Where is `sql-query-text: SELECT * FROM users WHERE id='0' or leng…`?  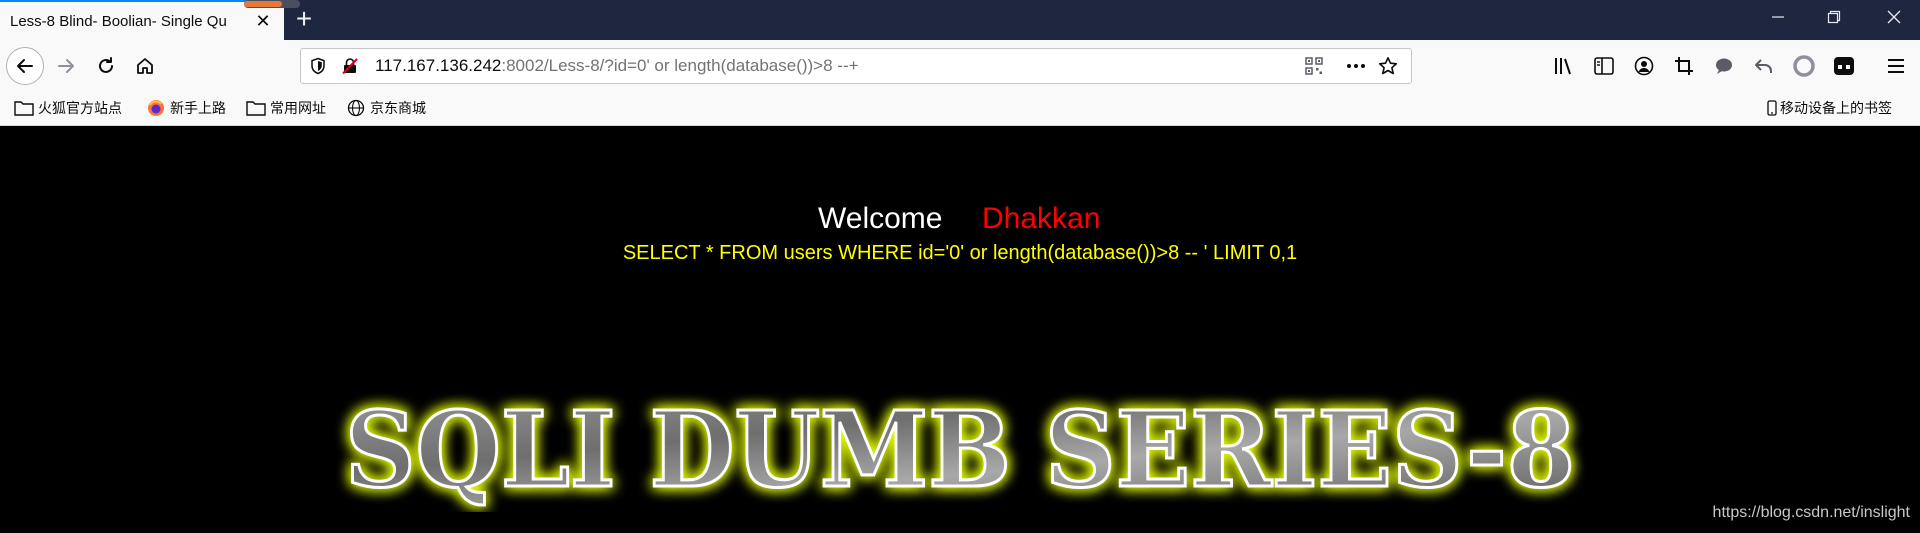 sql-query-text: SELECT * FROM users WHERE id='0' or leng… is located at coordinates (960, 253).